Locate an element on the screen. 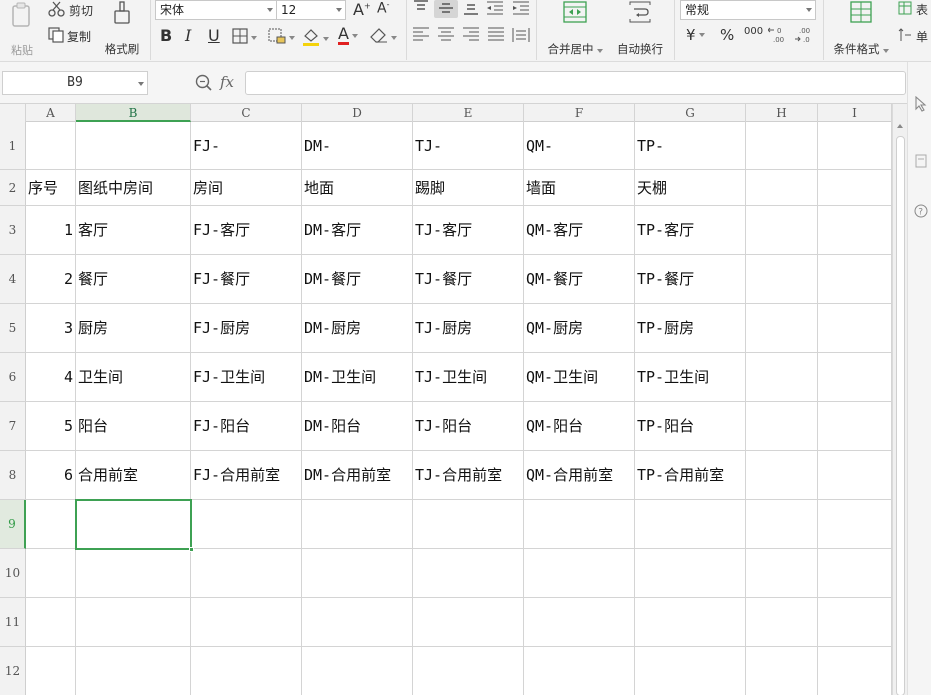 This screenshot has width=931, height=695. cell-d11 is located at coordinates (357, 622).